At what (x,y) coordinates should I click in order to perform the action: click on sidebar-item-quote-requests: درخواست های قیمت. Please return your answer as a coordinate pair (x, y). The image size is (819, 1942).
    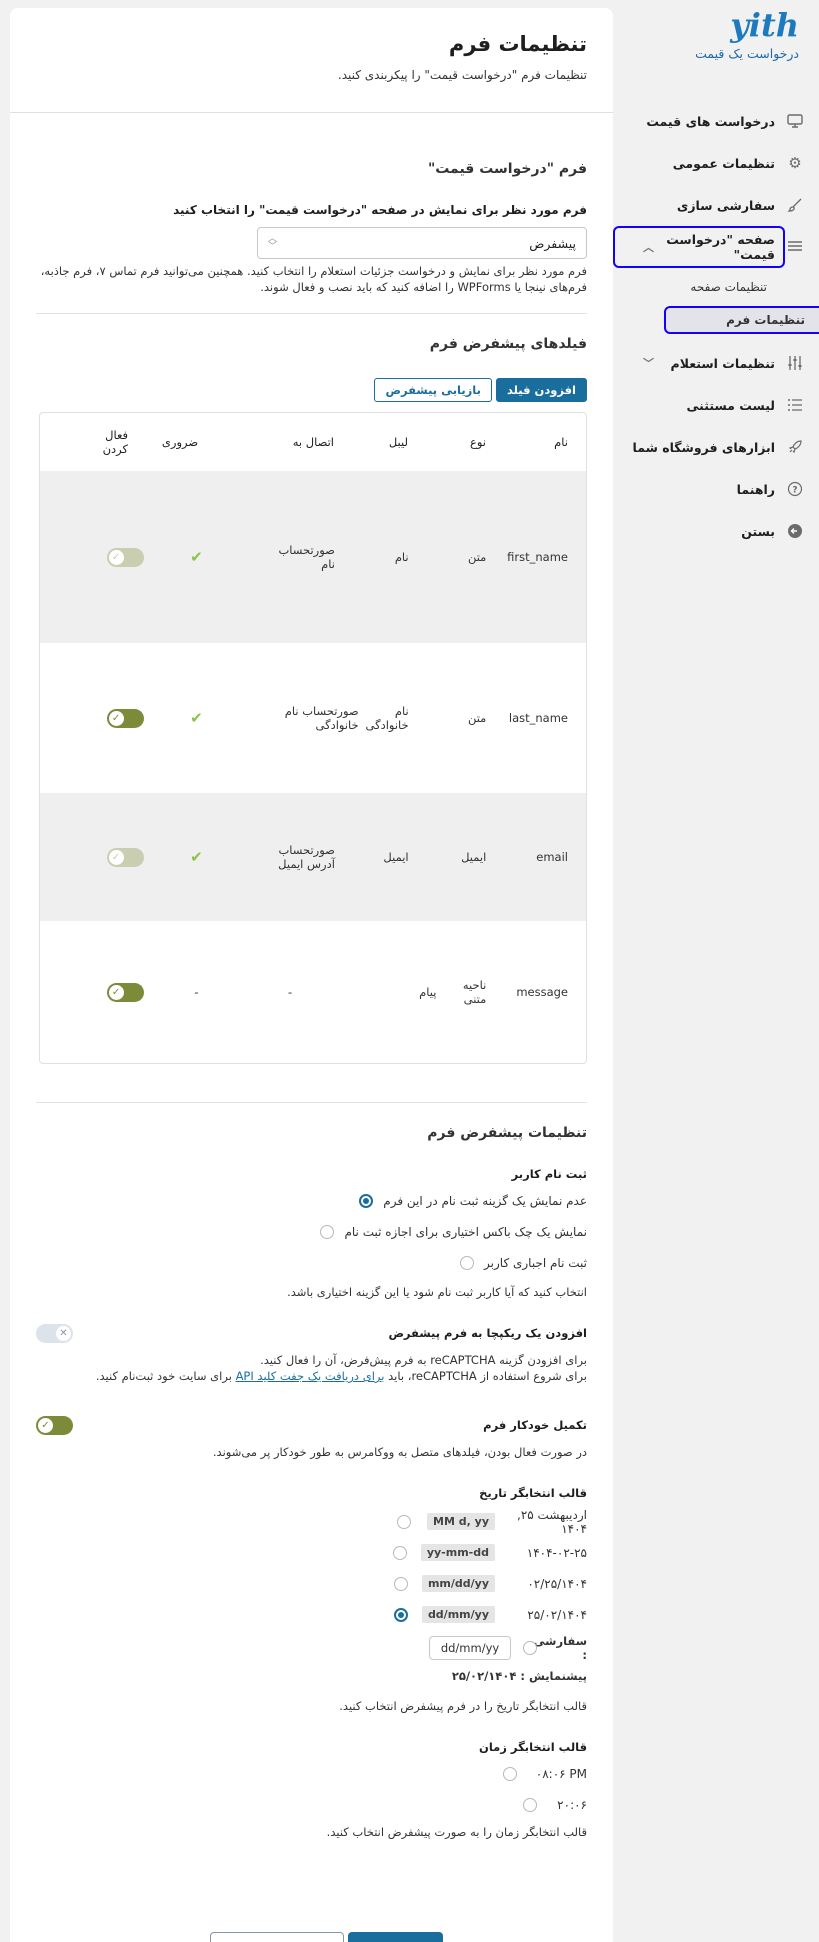
    Looking at the image, I should click on (716, 121).